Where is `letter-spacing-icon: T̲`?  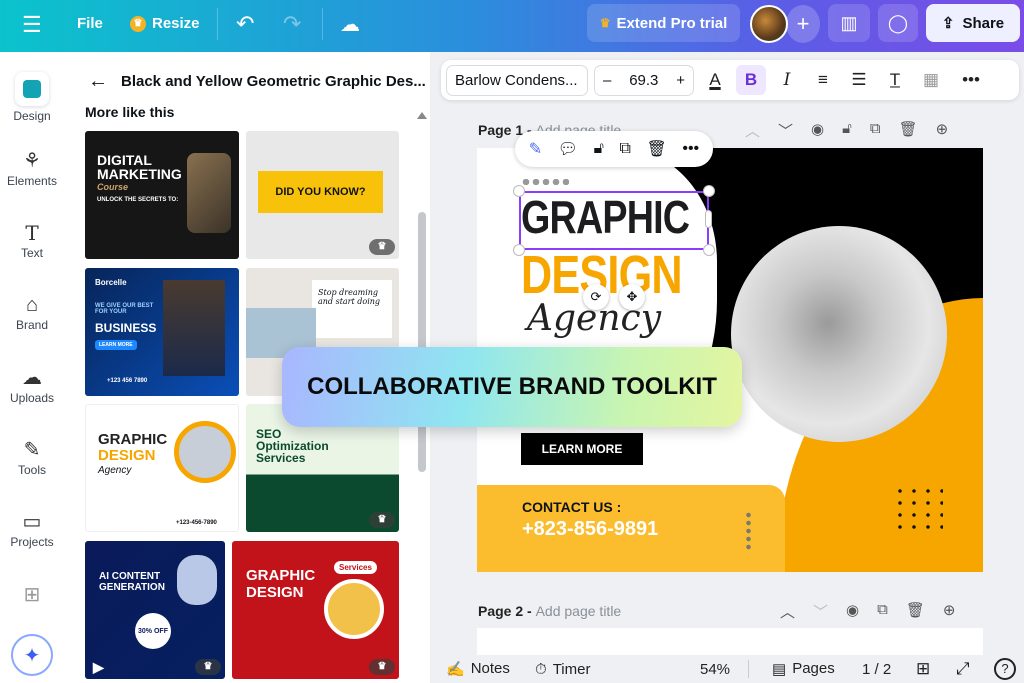
letter-spacing-icon: T̲ is located at coordinates (895, 80).